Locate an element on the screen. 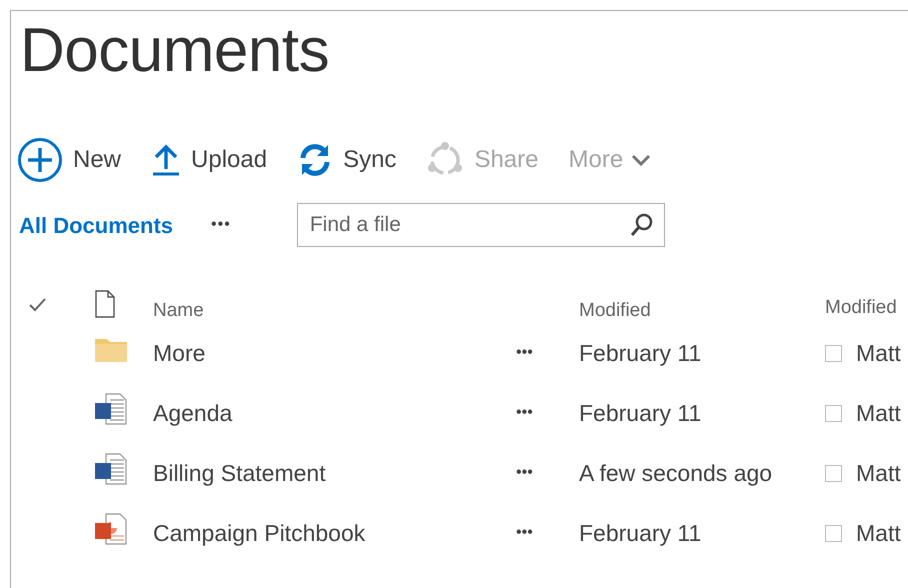 The height and width of the screenshot is (588, 908). file-name-link: Agenda is located at coordinates (192, 413).